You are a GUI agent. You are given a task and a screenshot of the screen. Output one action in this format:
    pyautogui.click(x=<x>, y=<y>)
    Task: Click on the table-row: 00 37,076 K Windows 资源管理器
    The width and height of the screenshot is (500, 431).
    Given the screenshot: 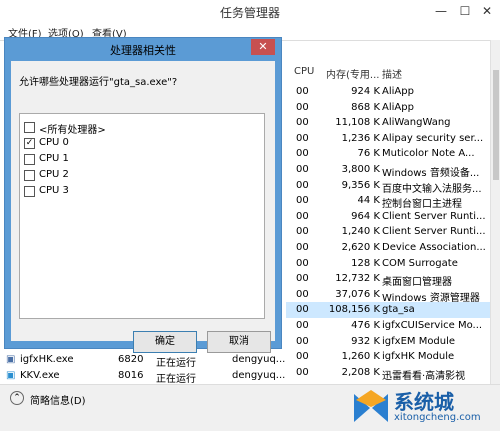 What is the action you would take?
    pyautogui.click(x=388, y=295)
    